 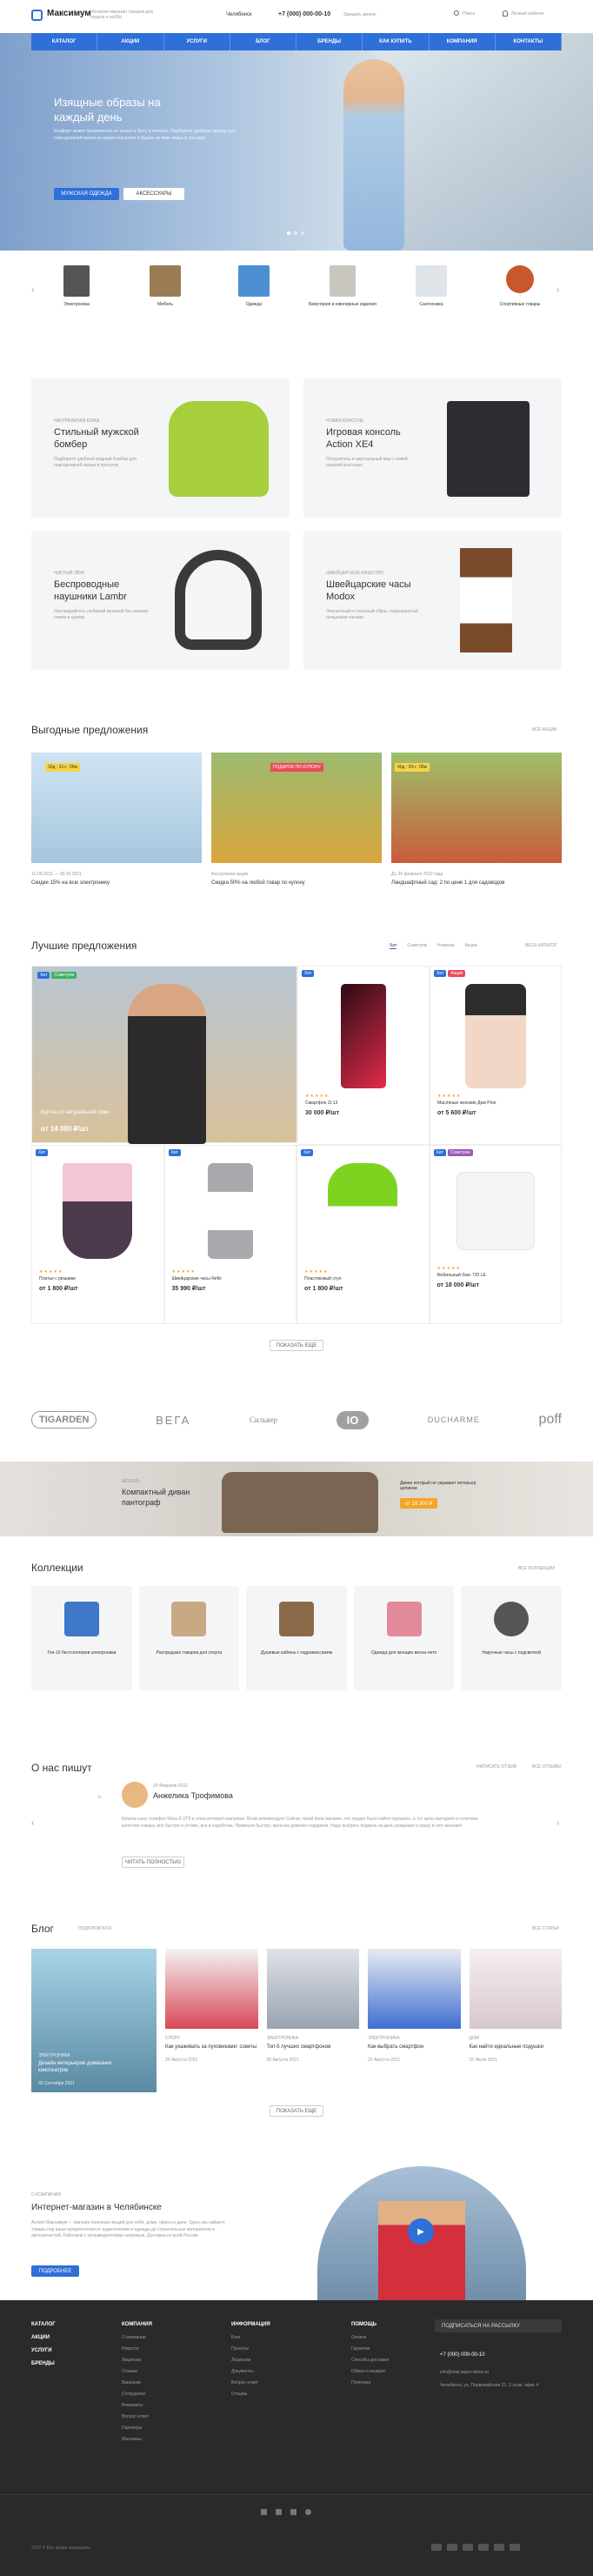 What do you see at coordinates (263, 41) in the screenshot?
I see `nav-blog: БЛОГ` at bounding box center [263, 41].